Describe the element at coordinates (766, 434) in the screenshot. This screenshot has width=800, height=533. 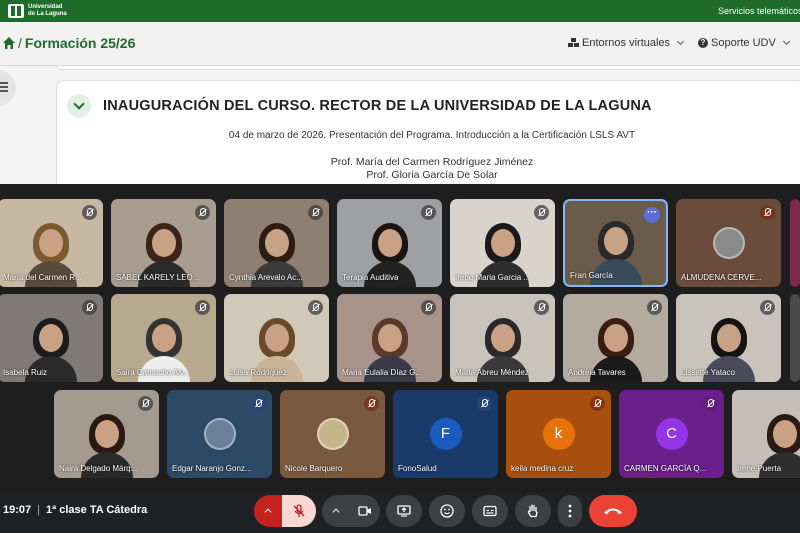
I see `participant-tile: Irene Puerta` at that location.